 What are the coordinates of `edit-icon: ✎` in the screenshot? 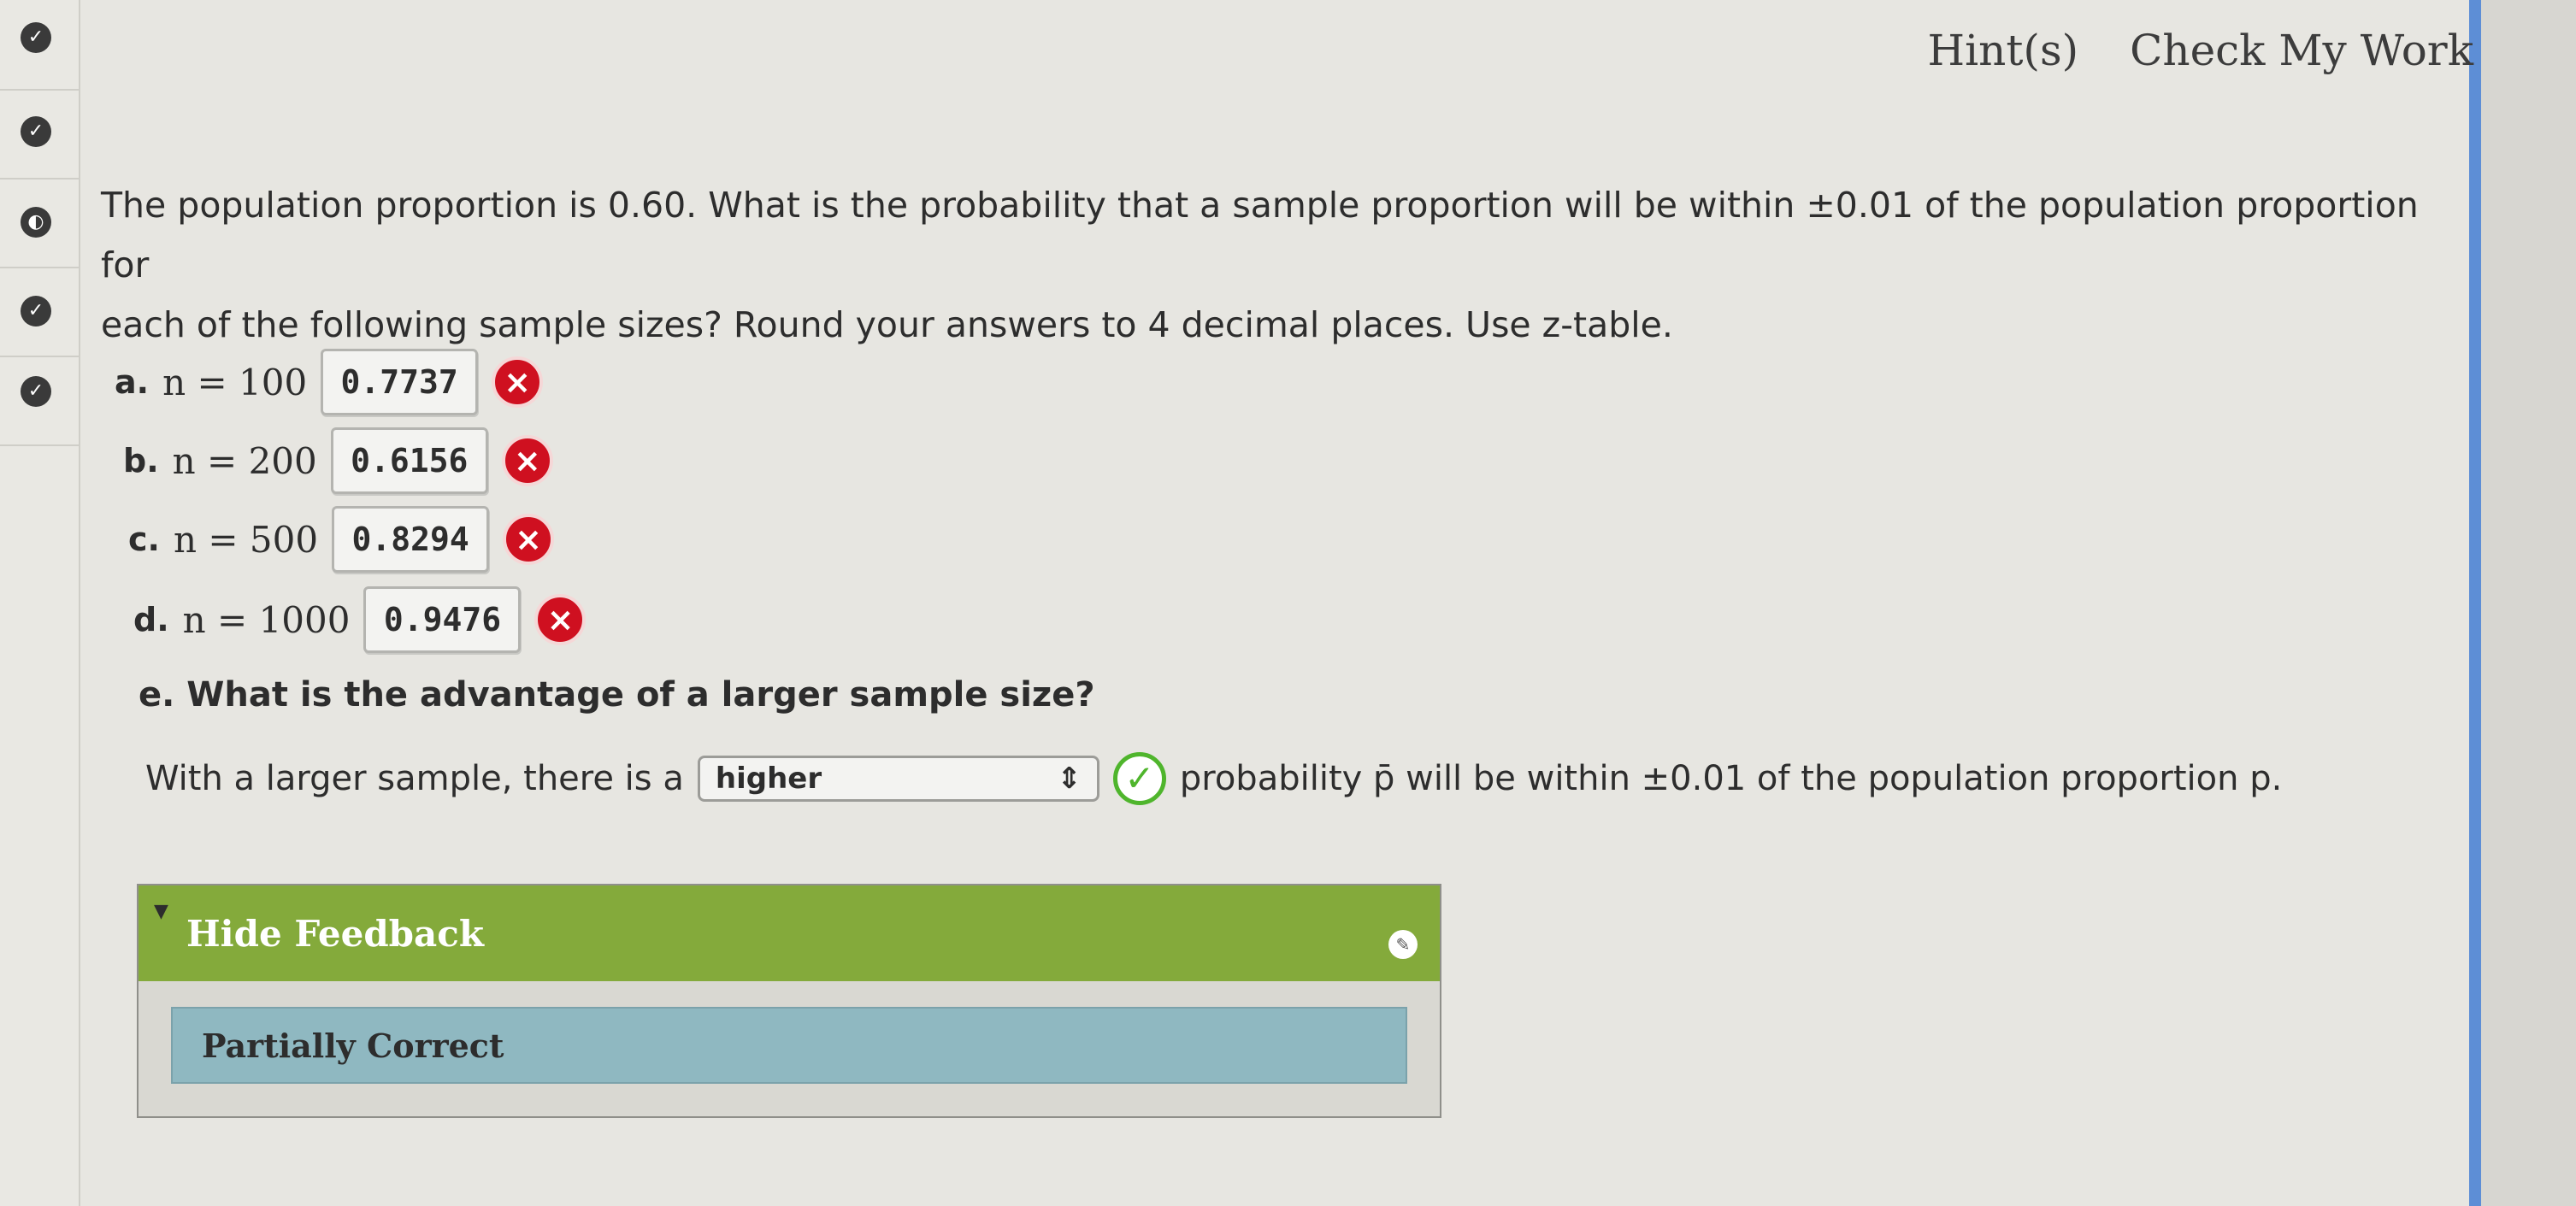 It's located at (1403, 945).